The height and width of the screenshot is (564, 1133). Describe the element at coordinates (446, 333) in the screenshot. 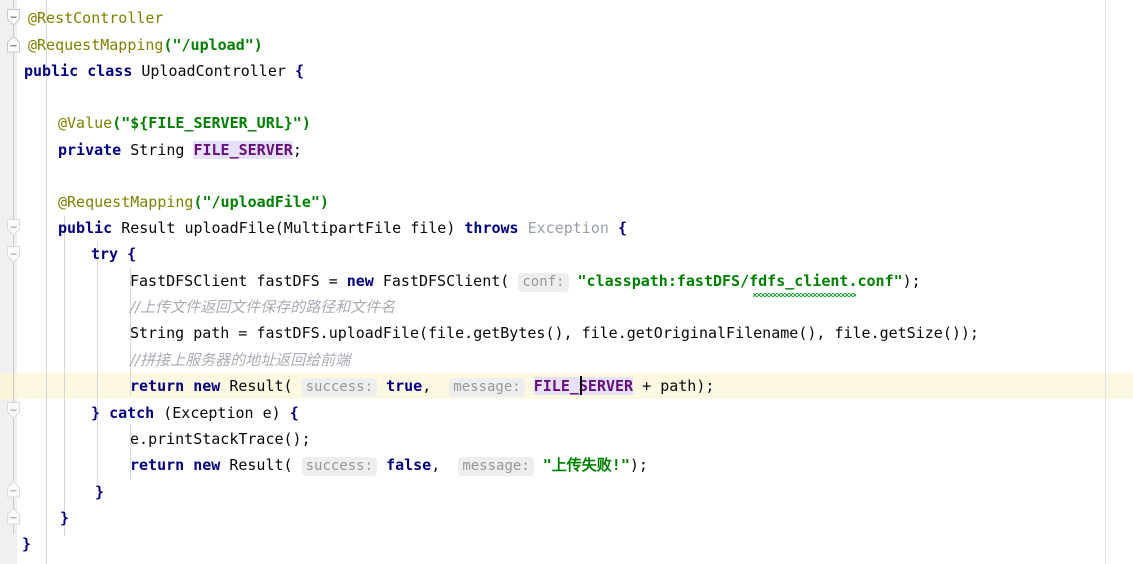

I see `token-var-file-2: file` at that location.